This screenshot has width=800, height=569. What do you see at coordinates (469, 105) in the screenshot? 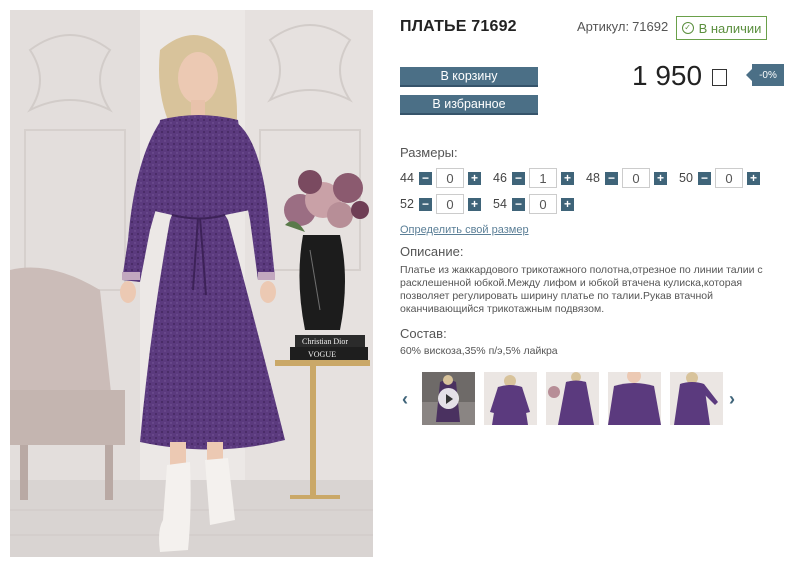
I see `add-to-favorites-button: В избранное` at bounding box center [469, 105].